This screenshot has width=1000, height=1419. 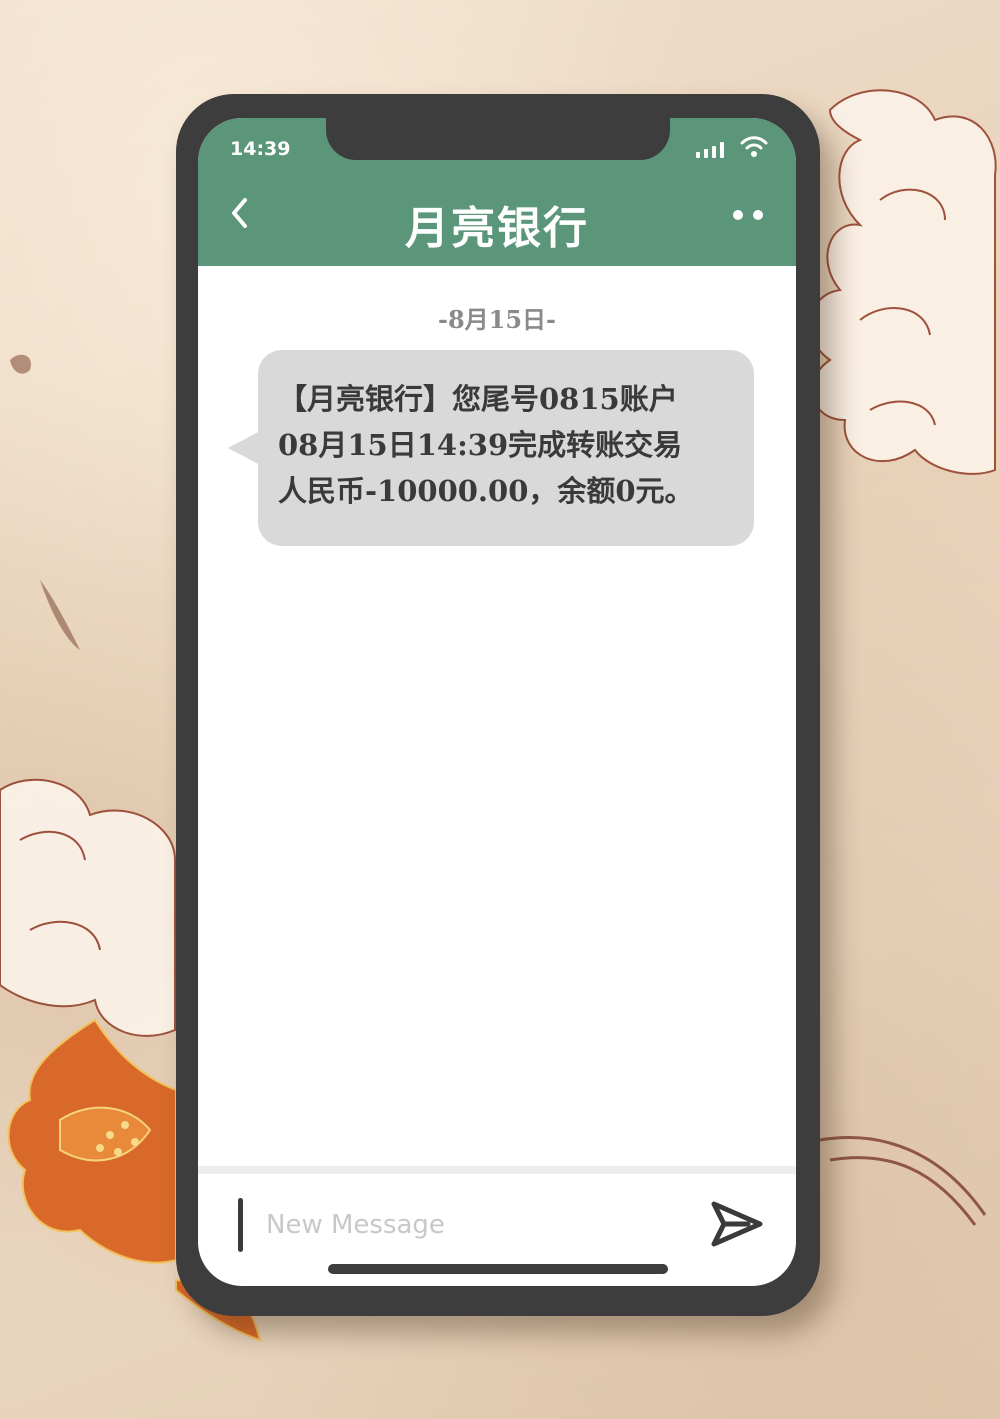 I want to click on composer-divider, so click(x=497, y=1170).